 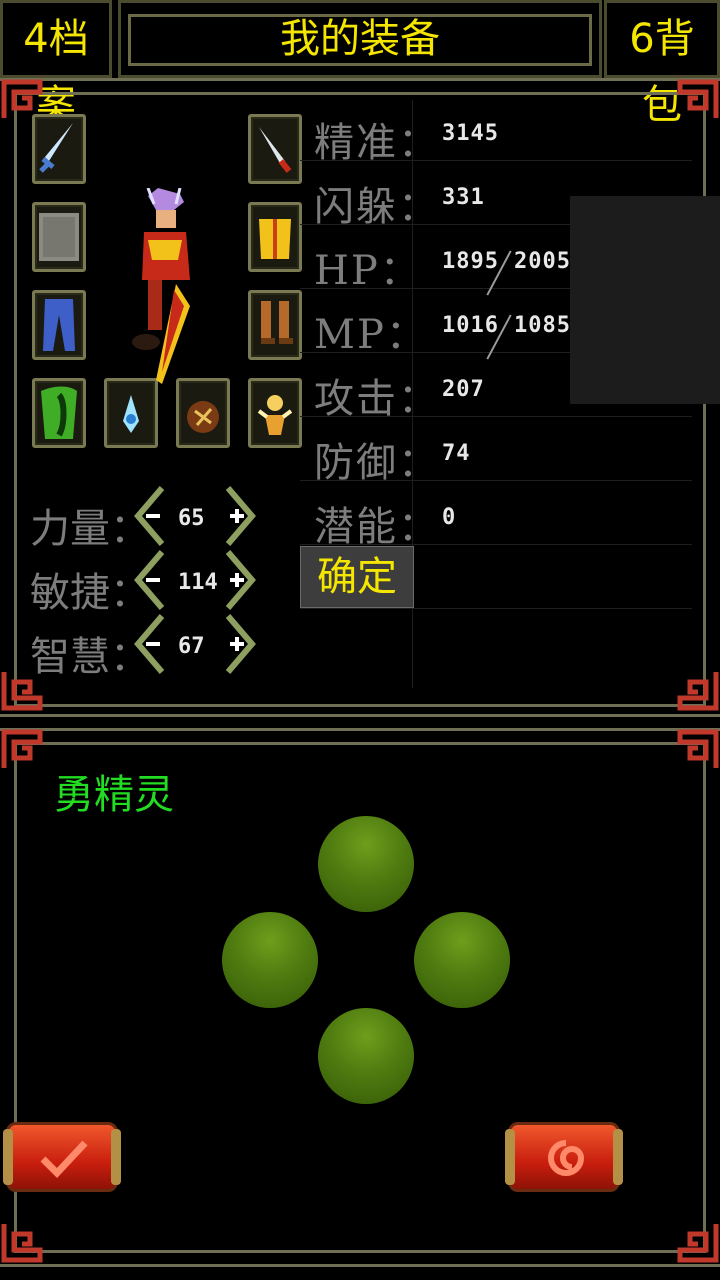 I want to click on lower-frame-inner-bottom, so click(x=360, y=1251).